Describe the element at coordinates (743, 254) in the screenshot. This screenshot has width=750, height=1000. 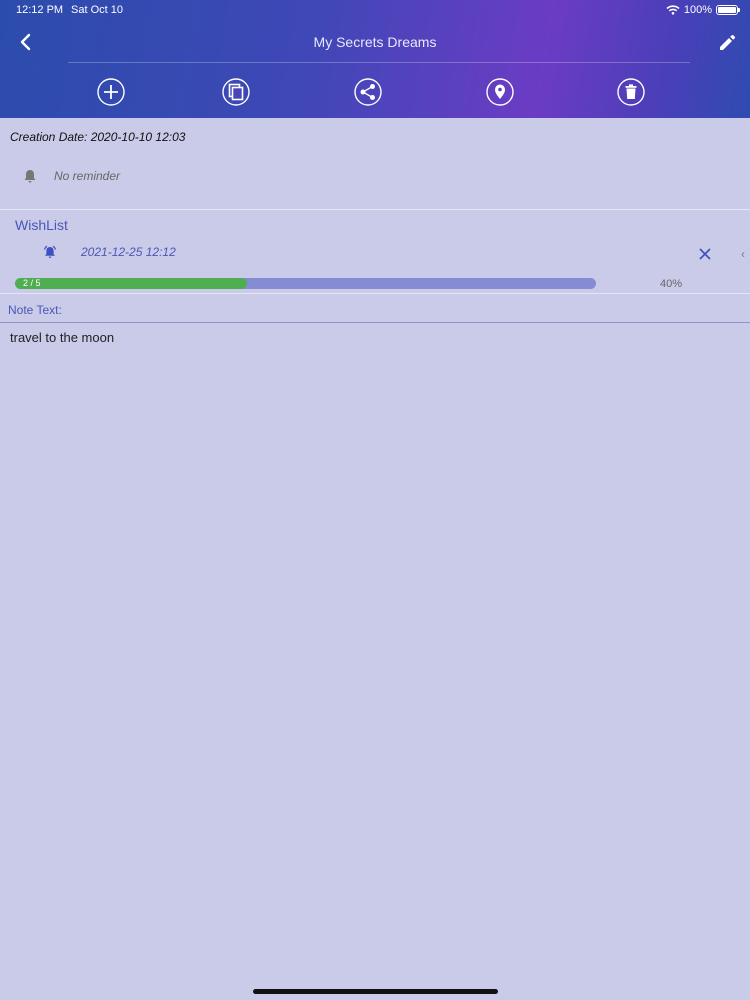
I see `expand-chevron: ‹` at that location.